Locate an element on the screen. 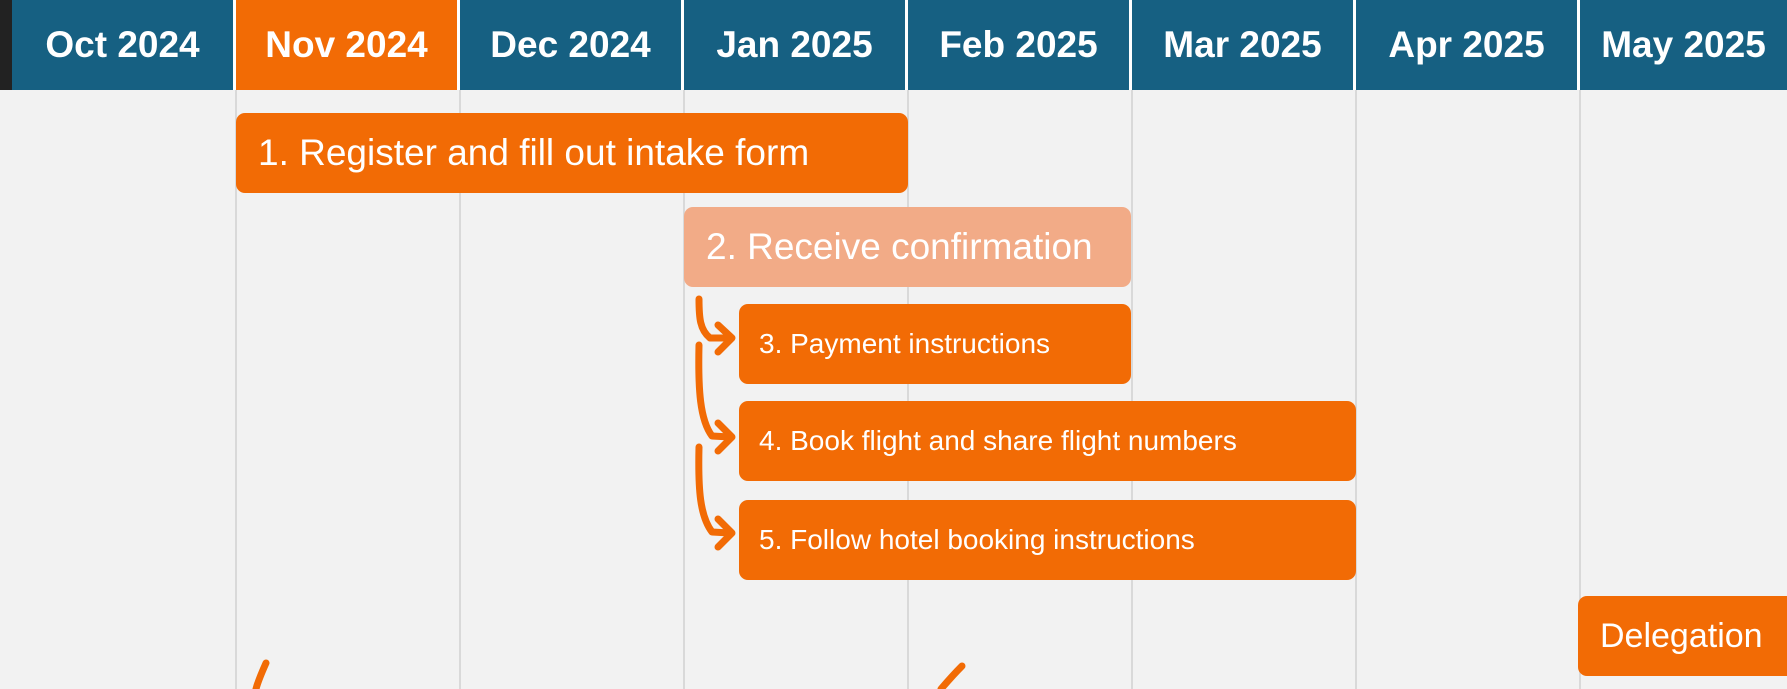 This screenshot has width=1787, height=689. stroke-mark-right is located at coordinates (951, 675).